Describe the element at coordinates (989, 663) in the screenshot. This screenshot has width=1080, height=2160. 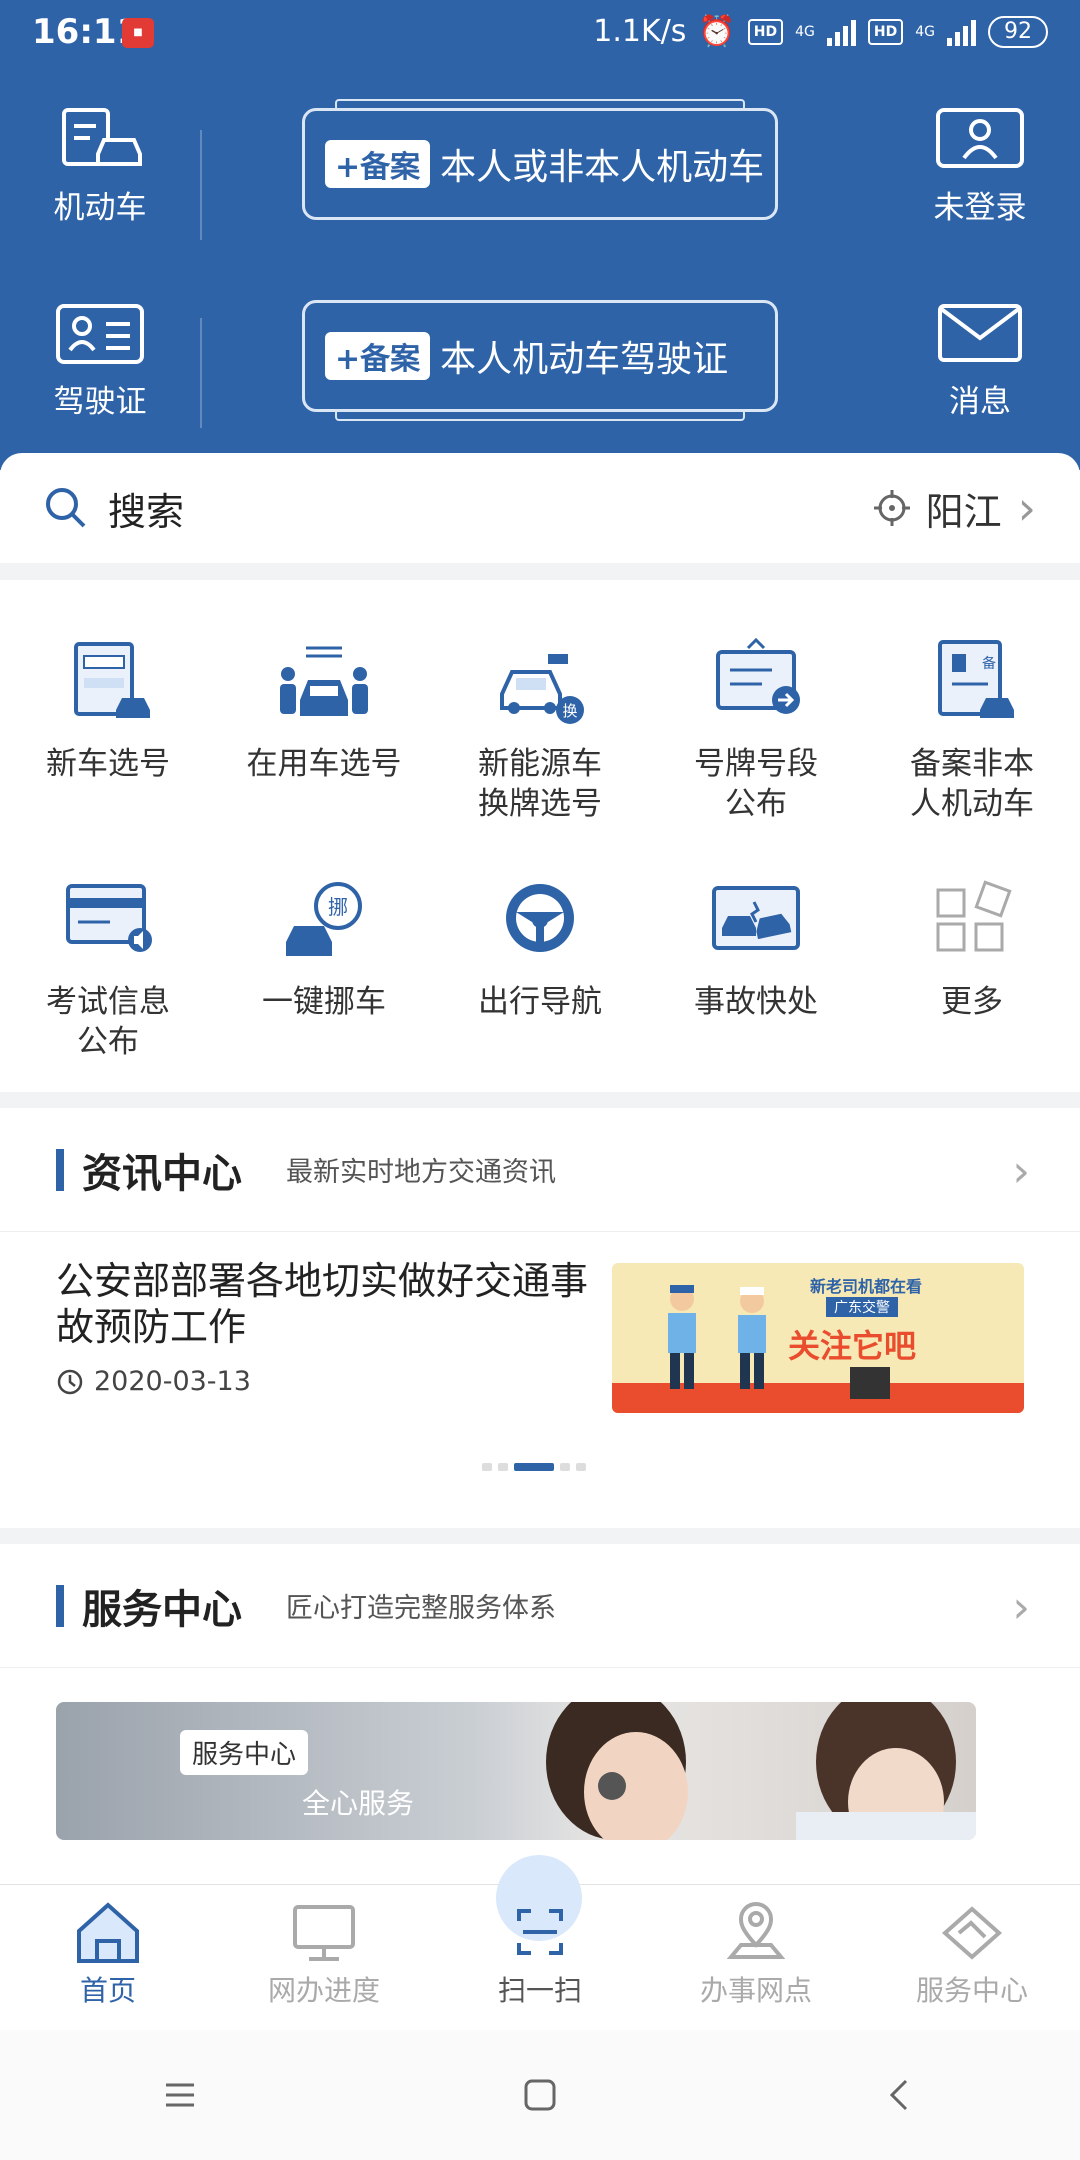
I see `svg-text: 备` at that location.